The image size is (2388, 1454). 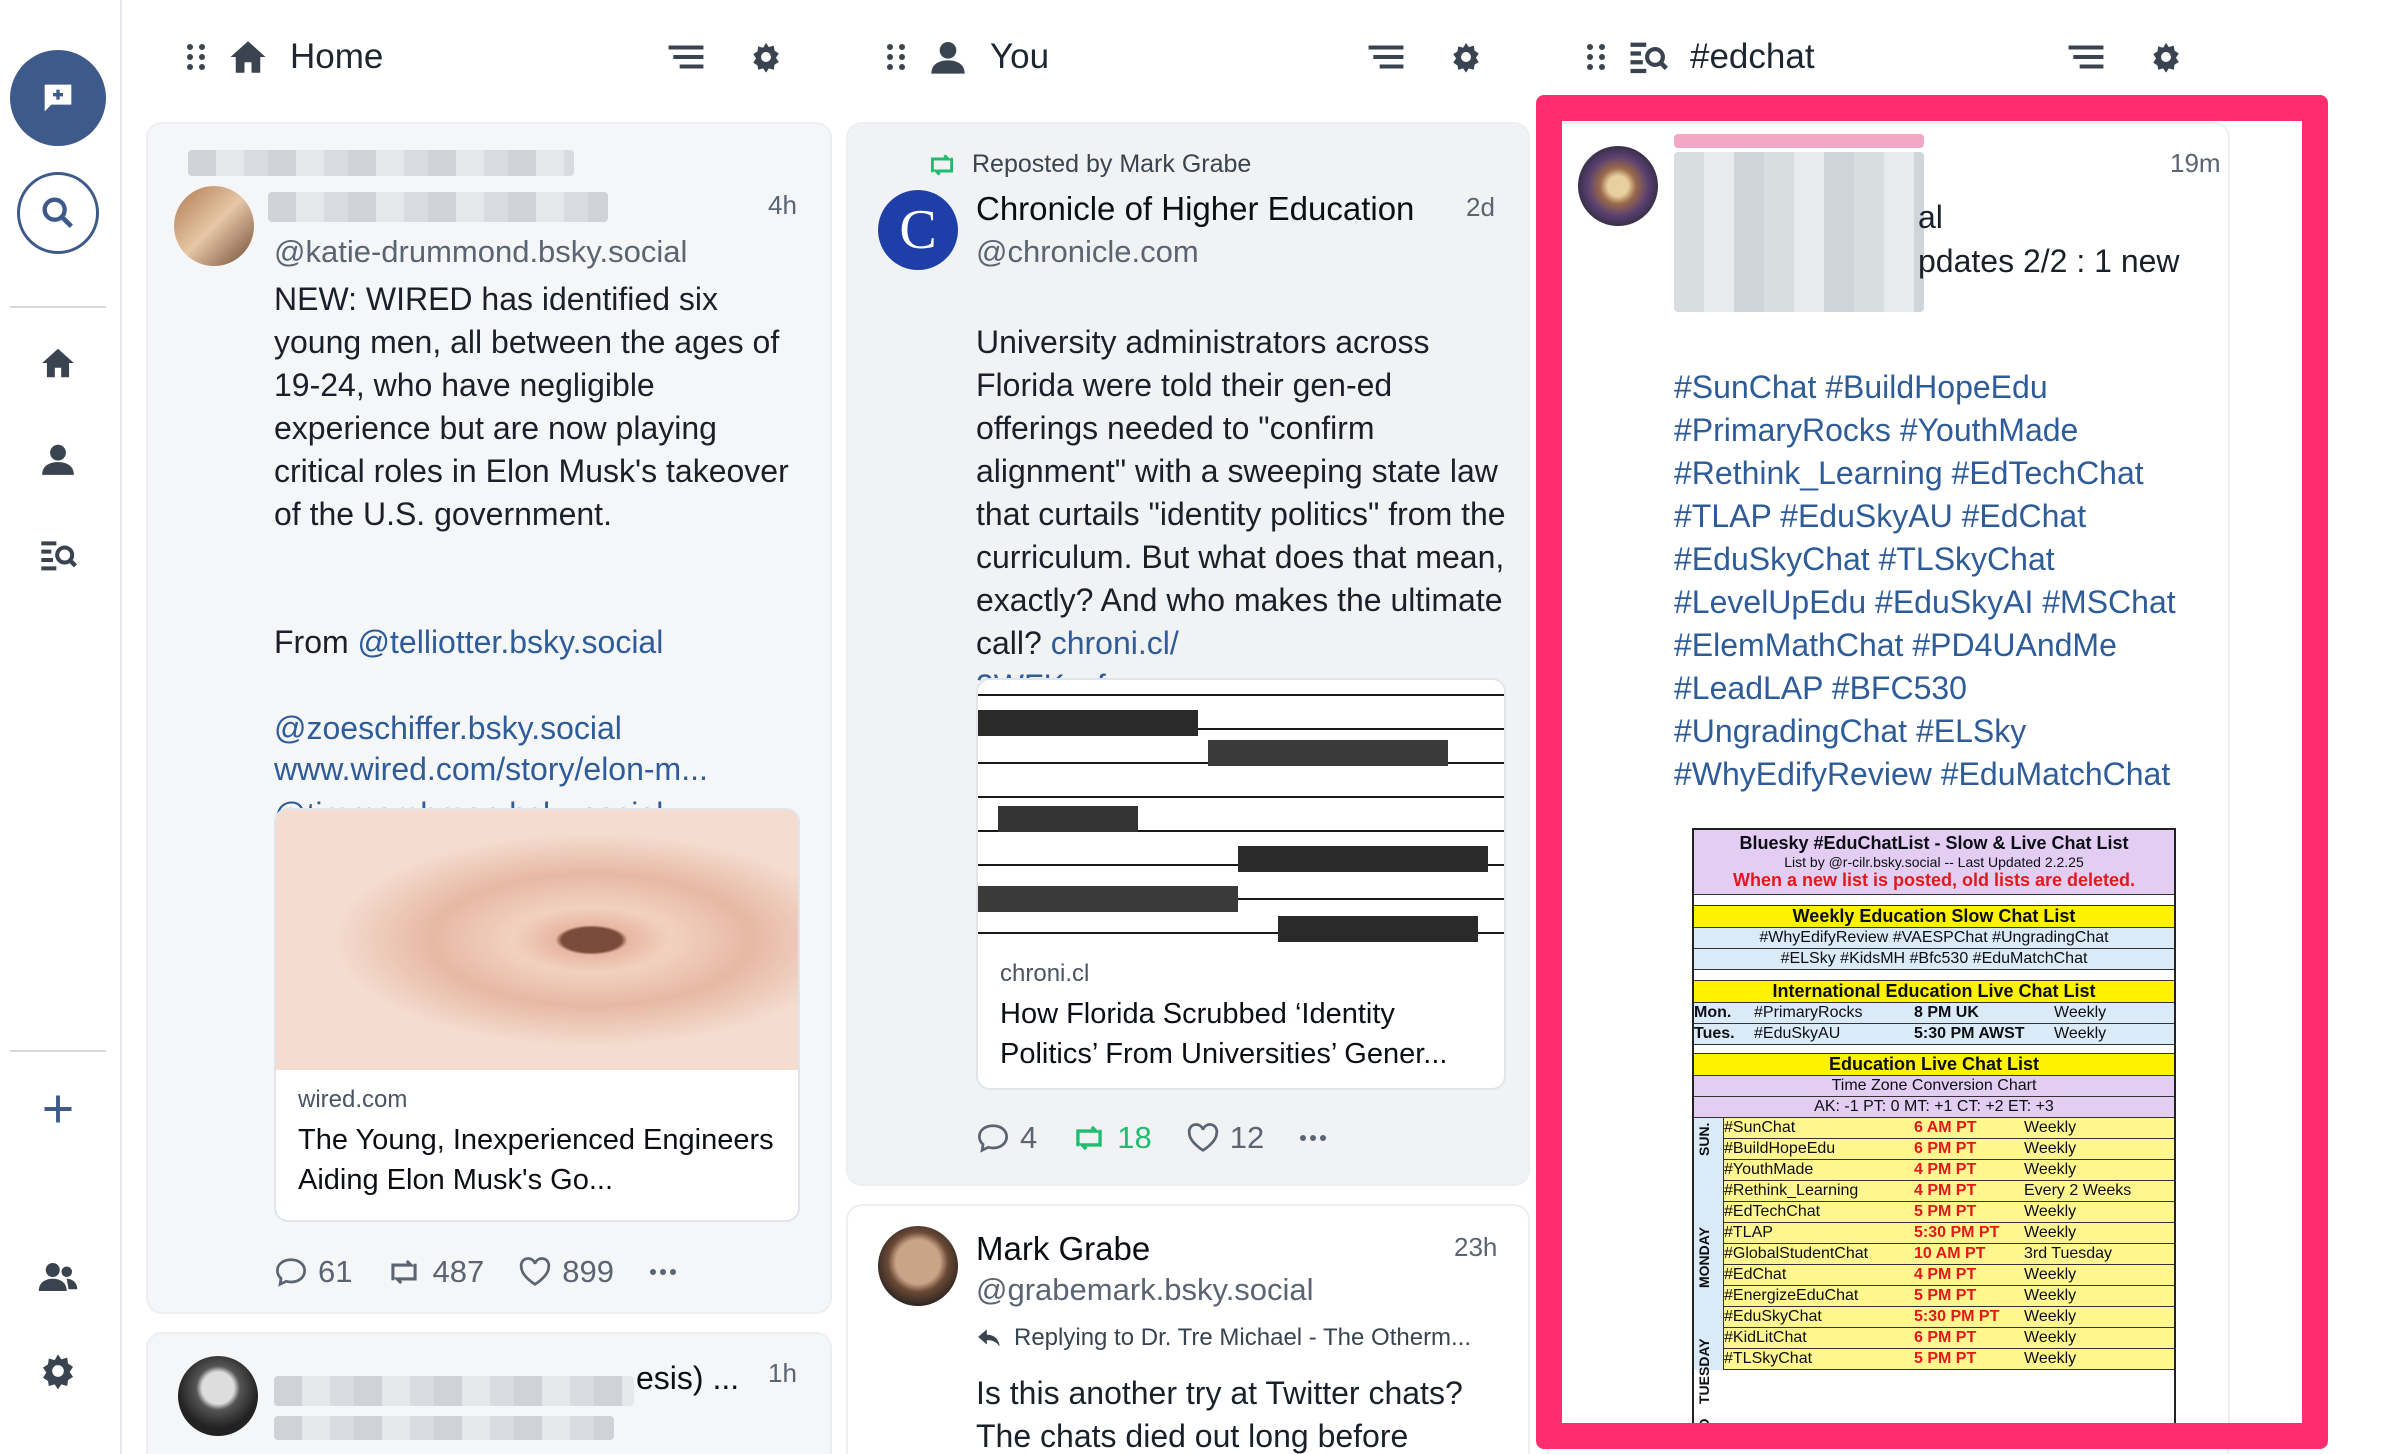 What do you see at coordinates (1134, 1137) in the screenshot?
I see `repost-count: 18` at bounding box center [1134, 1137].